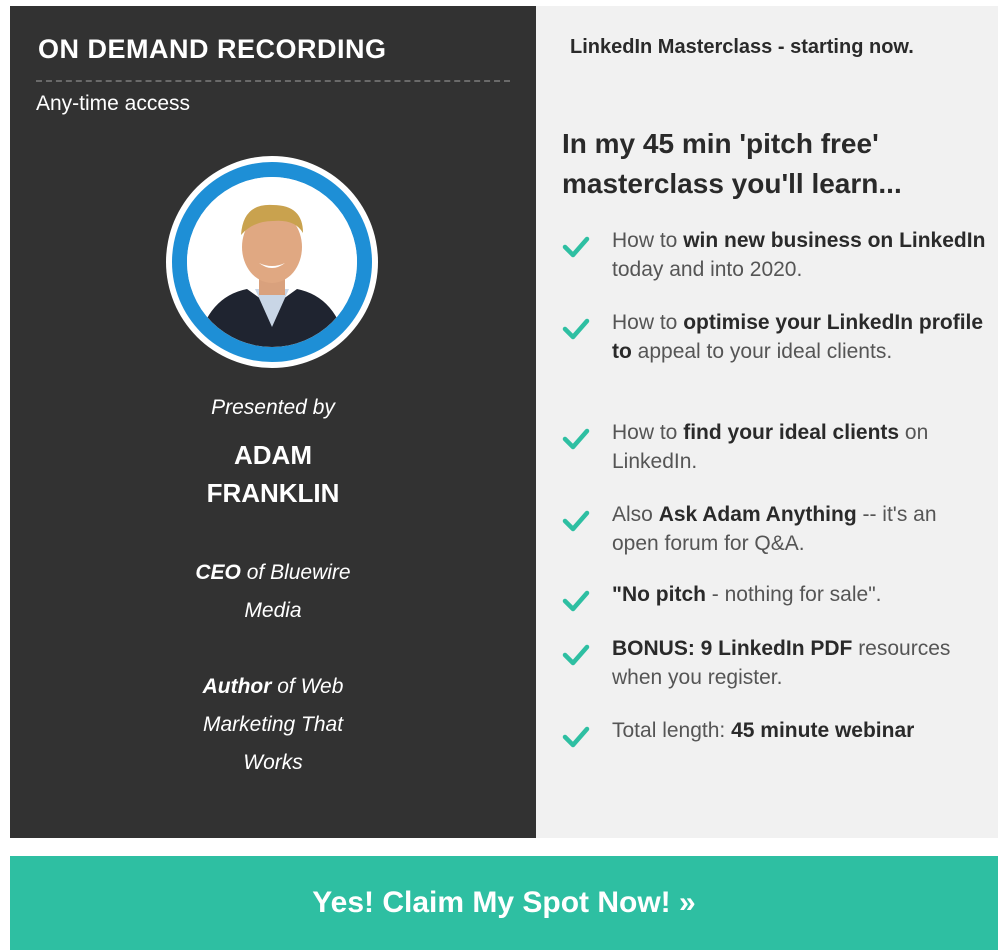  Describe the element at coordinates (273, 474) in the screenshot. I see `presenter-name: ADAM FRANKLIN` at that location.